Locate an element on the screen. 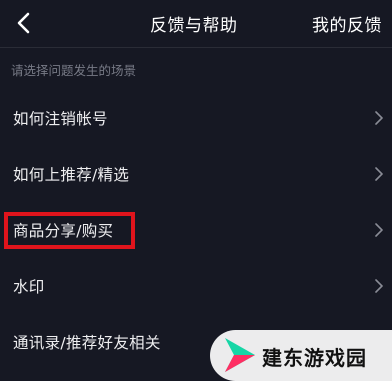  list-item-label: 通讯录/推荐好友相关 is located at coordinates (87, 343).